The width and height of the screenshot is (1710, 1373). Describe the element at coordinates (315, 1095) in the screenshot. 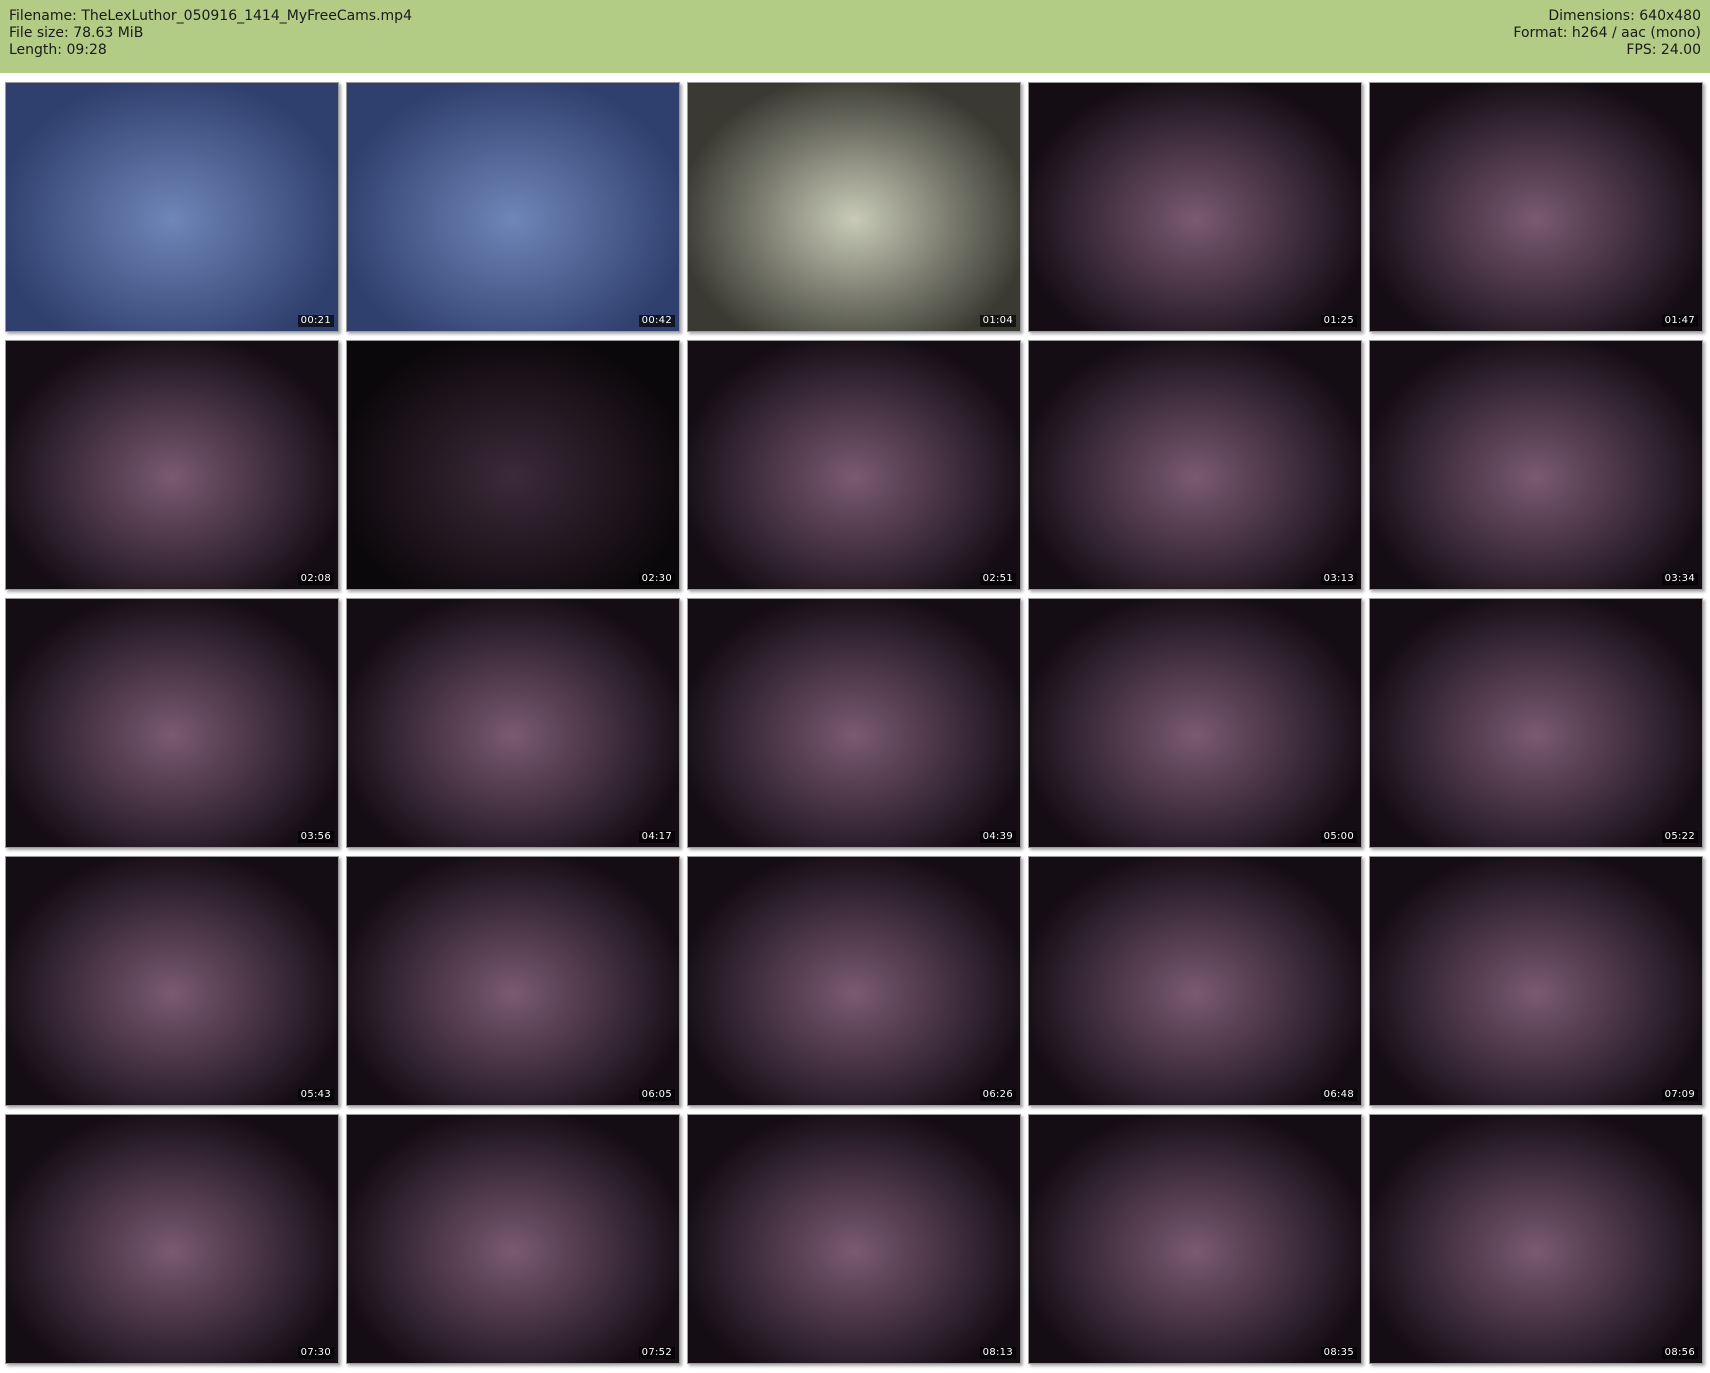

I see `thumbnail-timestamp: 05:43` at that location.